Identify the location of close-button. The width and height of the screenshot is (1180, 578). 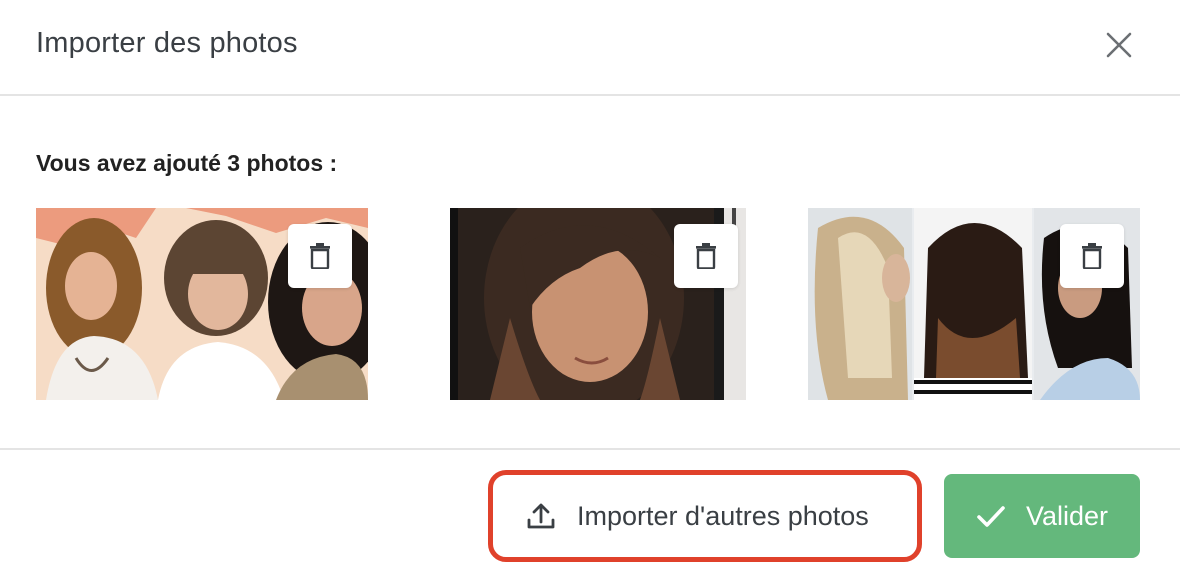
(1119, 45).